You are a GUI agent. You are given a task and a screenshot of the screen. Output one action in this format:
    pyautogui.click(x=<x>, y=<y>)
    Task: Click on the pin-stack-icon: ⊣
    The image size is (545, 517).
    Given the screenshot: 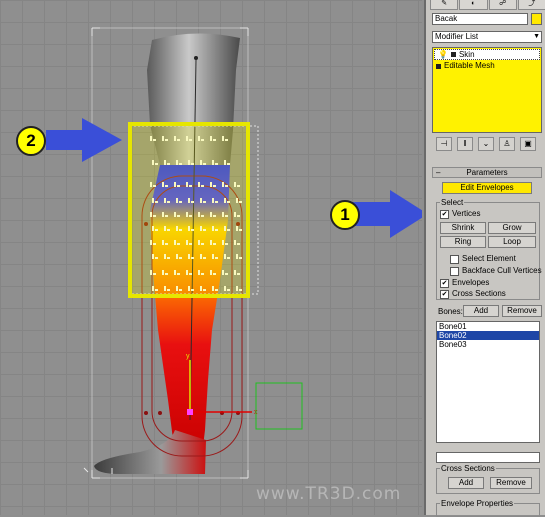 What is the action you would take?
    pyautogui.click(x=444, y=144)
    